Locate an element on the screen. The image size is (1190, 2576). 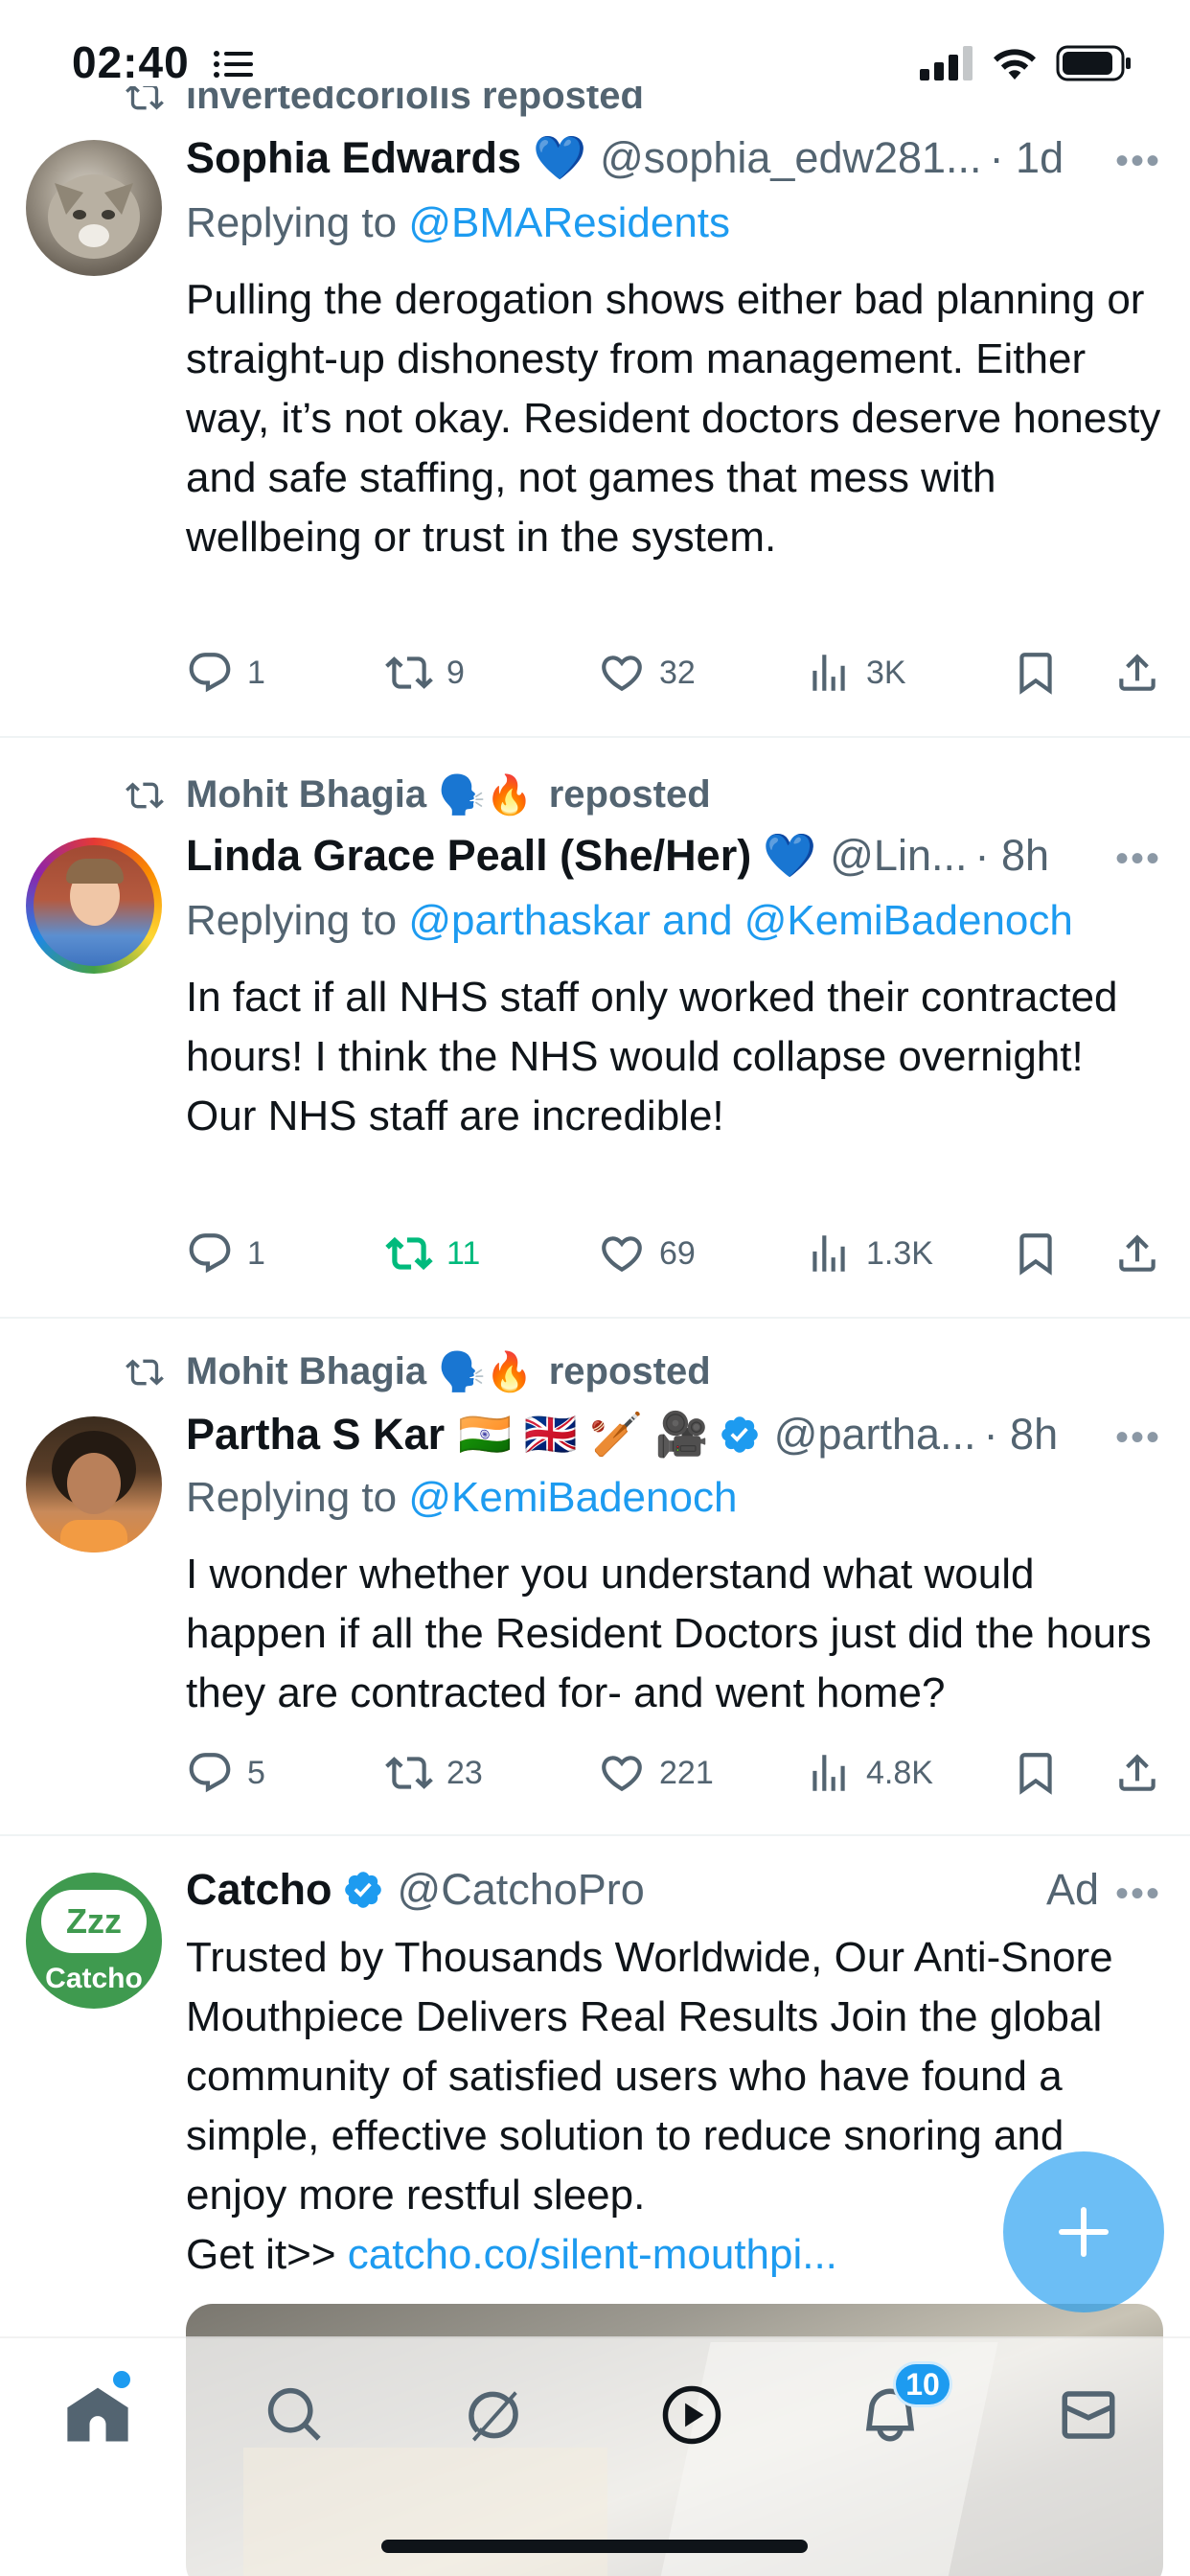
replying-to: Replying to @BMAResidents is located at coordinates (458, 223).